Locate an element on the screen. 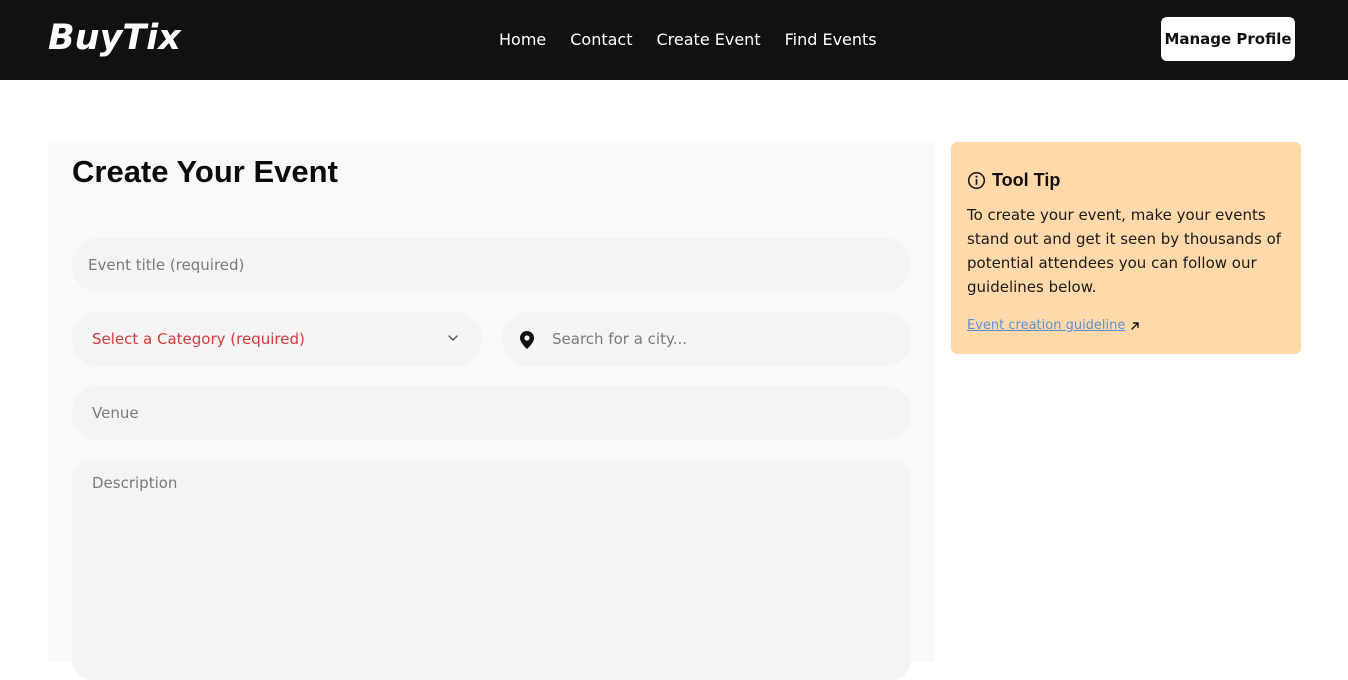 This screenshot has width=1348, height=680. venue-input is located at coordinates (491, 413).